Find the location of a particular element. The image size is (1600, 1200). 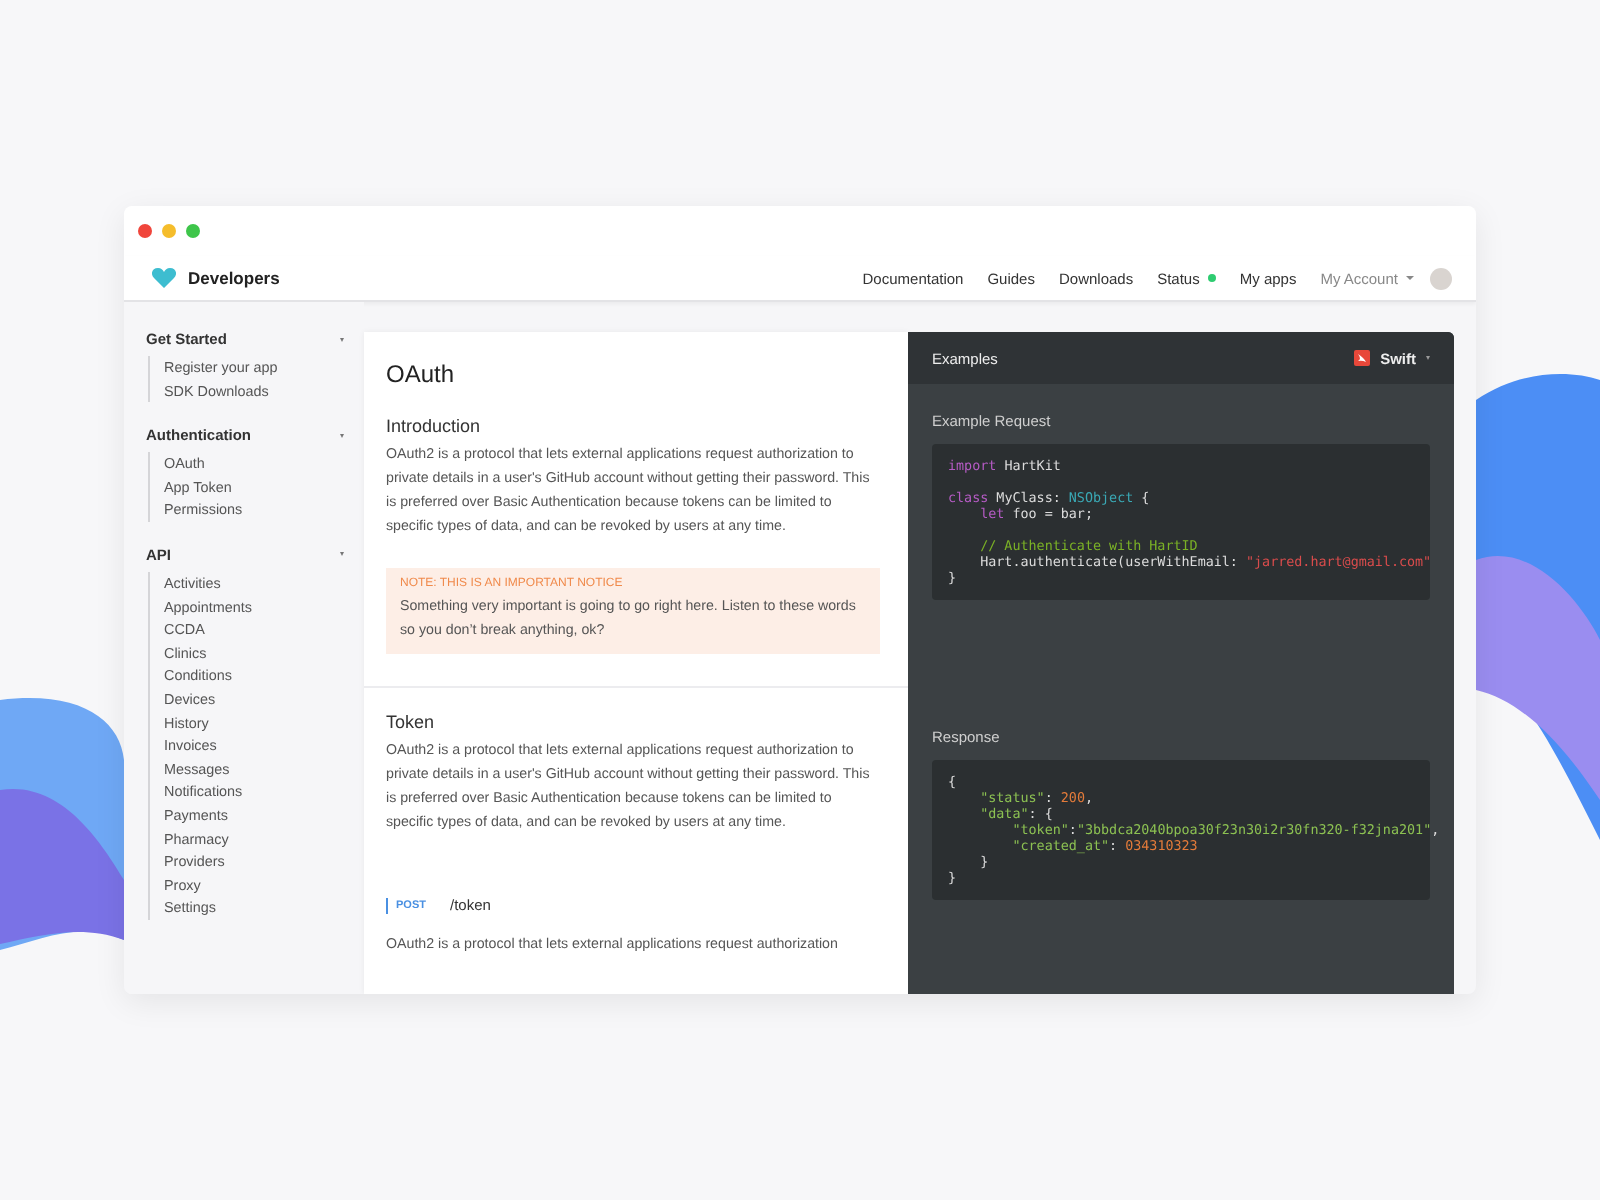

heart-icon is located at coordinates (164, 278).